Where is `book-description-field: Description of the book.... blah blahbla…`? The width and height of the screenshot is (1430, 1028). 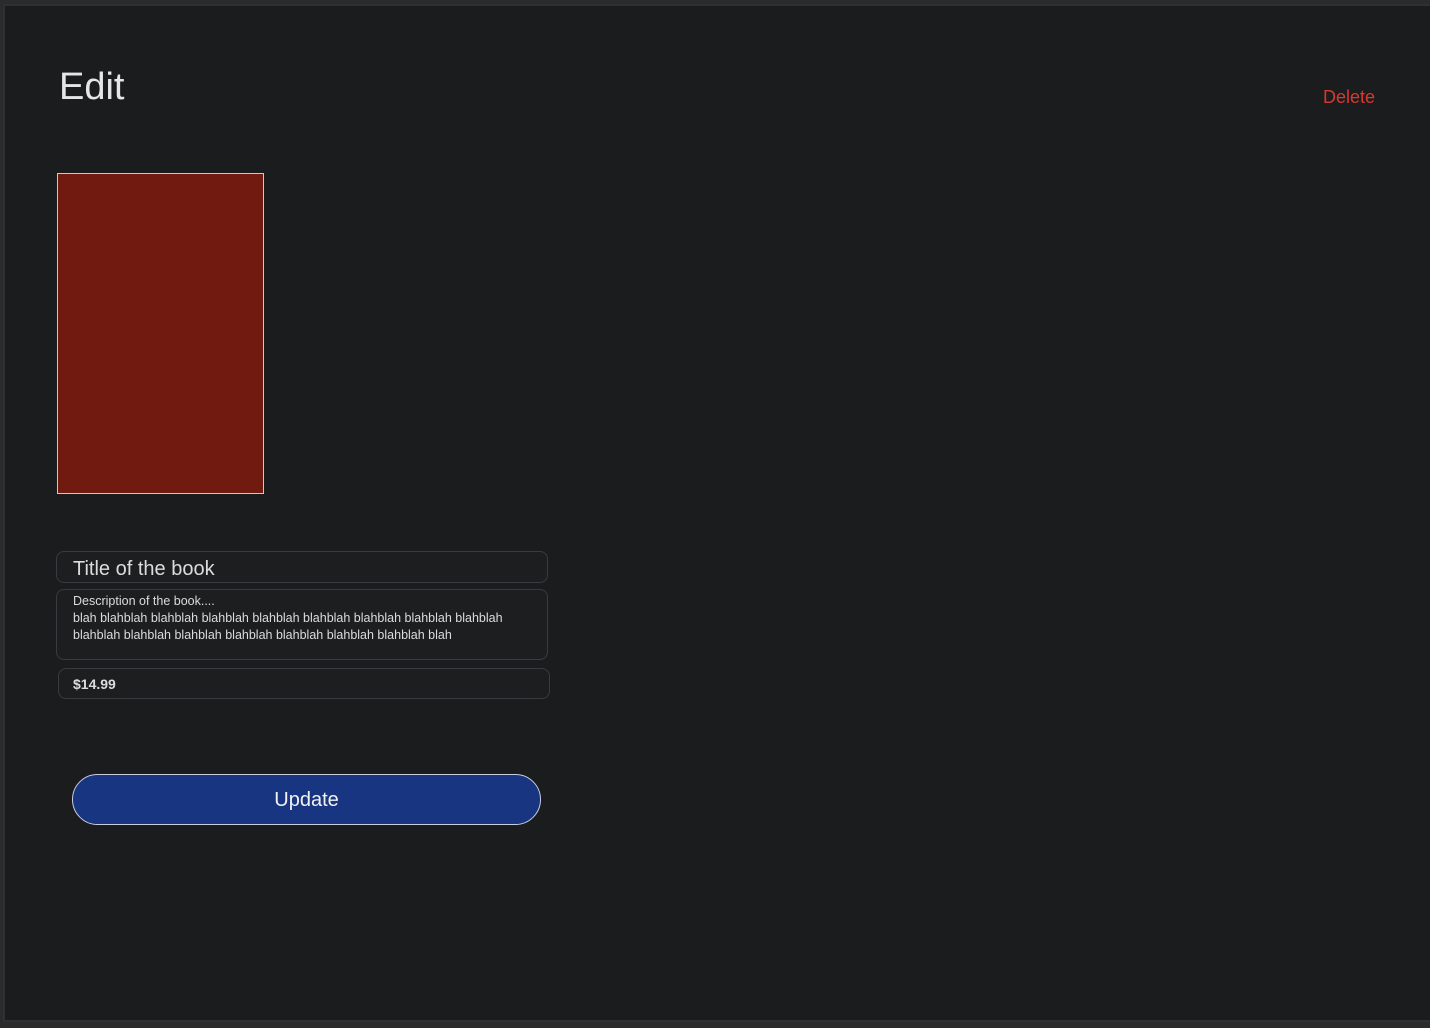
book-description-field: Description of the book.... blah blahbla… is located at coordinates (302, 624).